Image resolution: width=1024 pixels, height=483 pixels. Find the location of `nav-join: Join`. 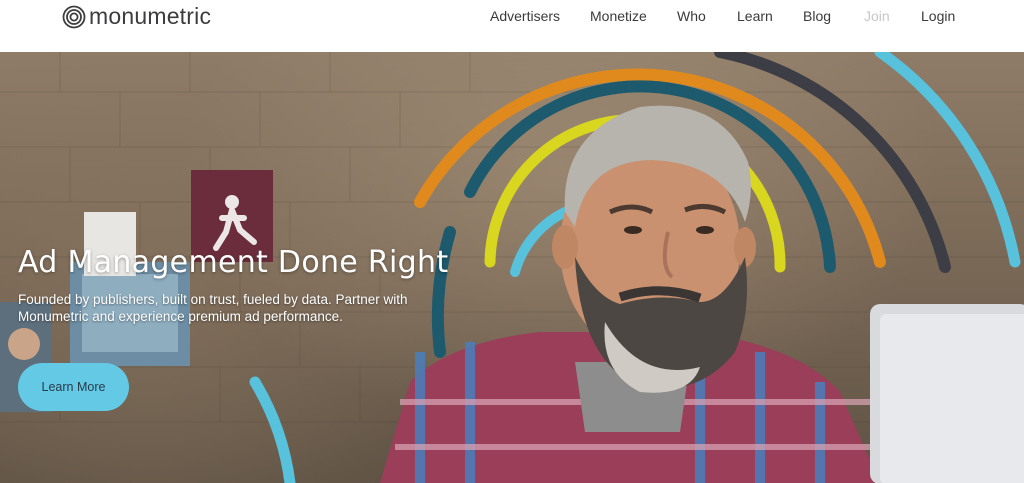

nav-join: Join is located at coordinates (877, 16).